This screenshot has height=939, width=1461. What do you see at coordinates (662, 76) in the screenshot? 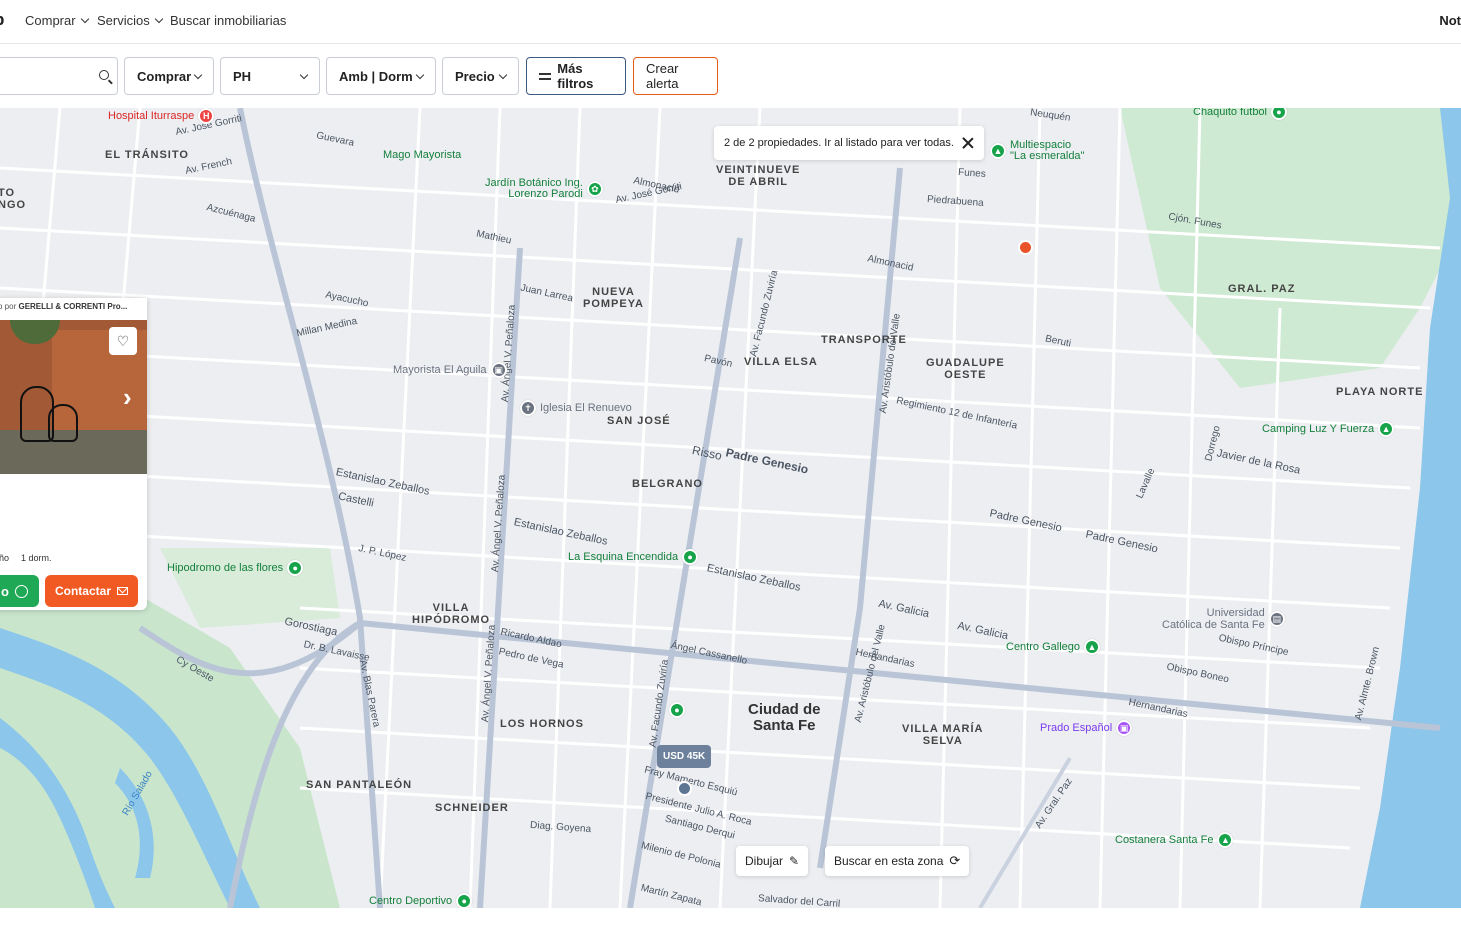
I see `create-alert-label: Crear alerta` at bounding box center [662, 76].